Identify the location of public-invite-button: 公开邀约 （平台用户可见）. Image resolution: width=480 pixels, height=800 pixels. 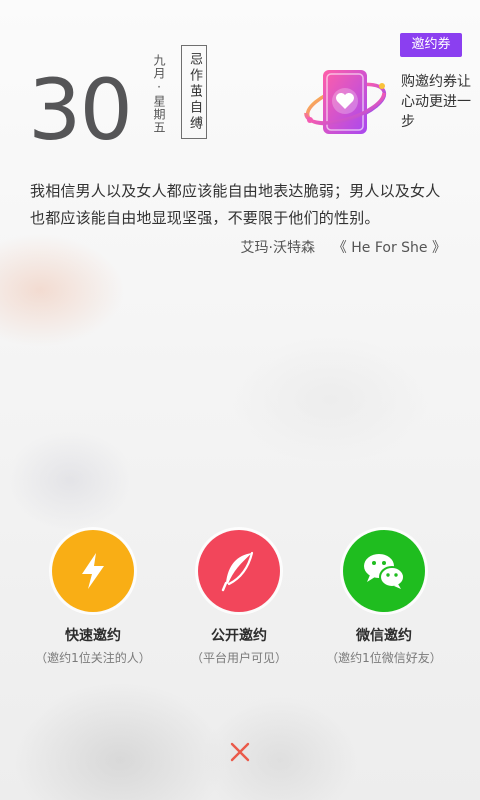
(239, 598).